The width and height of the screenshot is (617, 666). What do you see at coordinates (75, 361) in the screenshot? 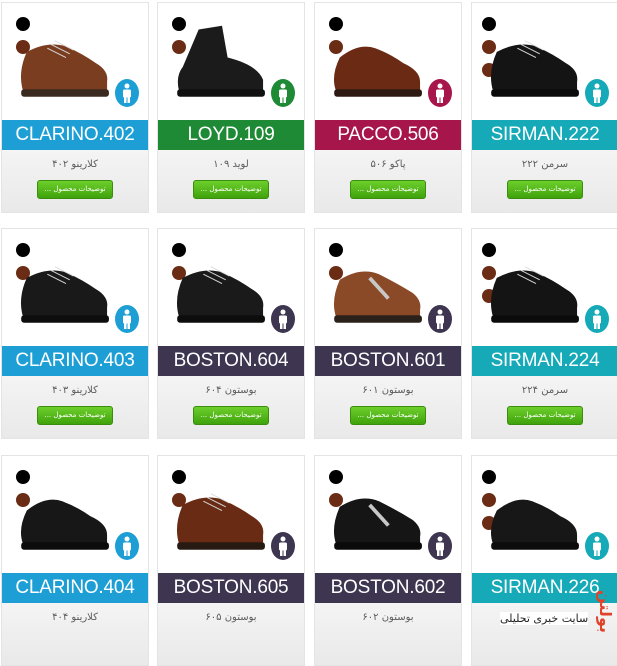
I see `product-model-label: CLARINO.403` at bounding box center [75, 361].